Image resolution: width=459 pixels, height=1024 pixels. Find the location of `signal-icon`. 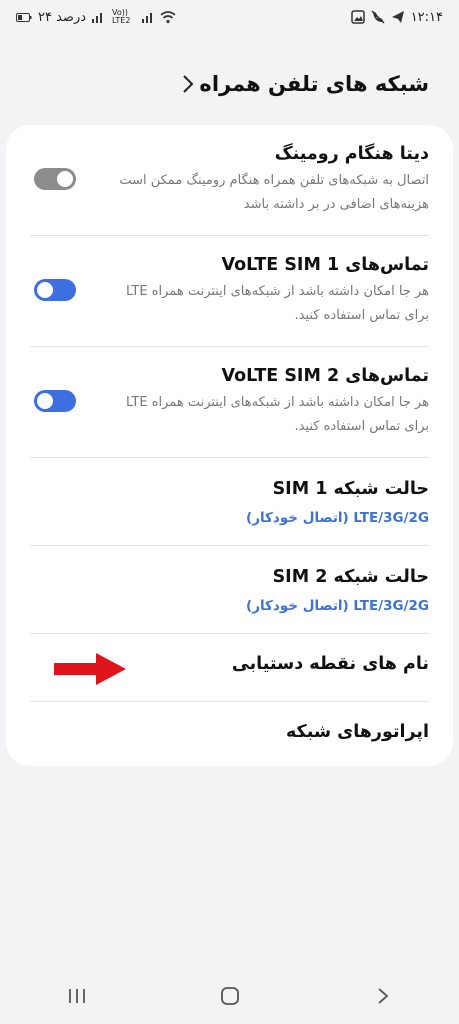

signal-icon is located at coordinates (99, 17).